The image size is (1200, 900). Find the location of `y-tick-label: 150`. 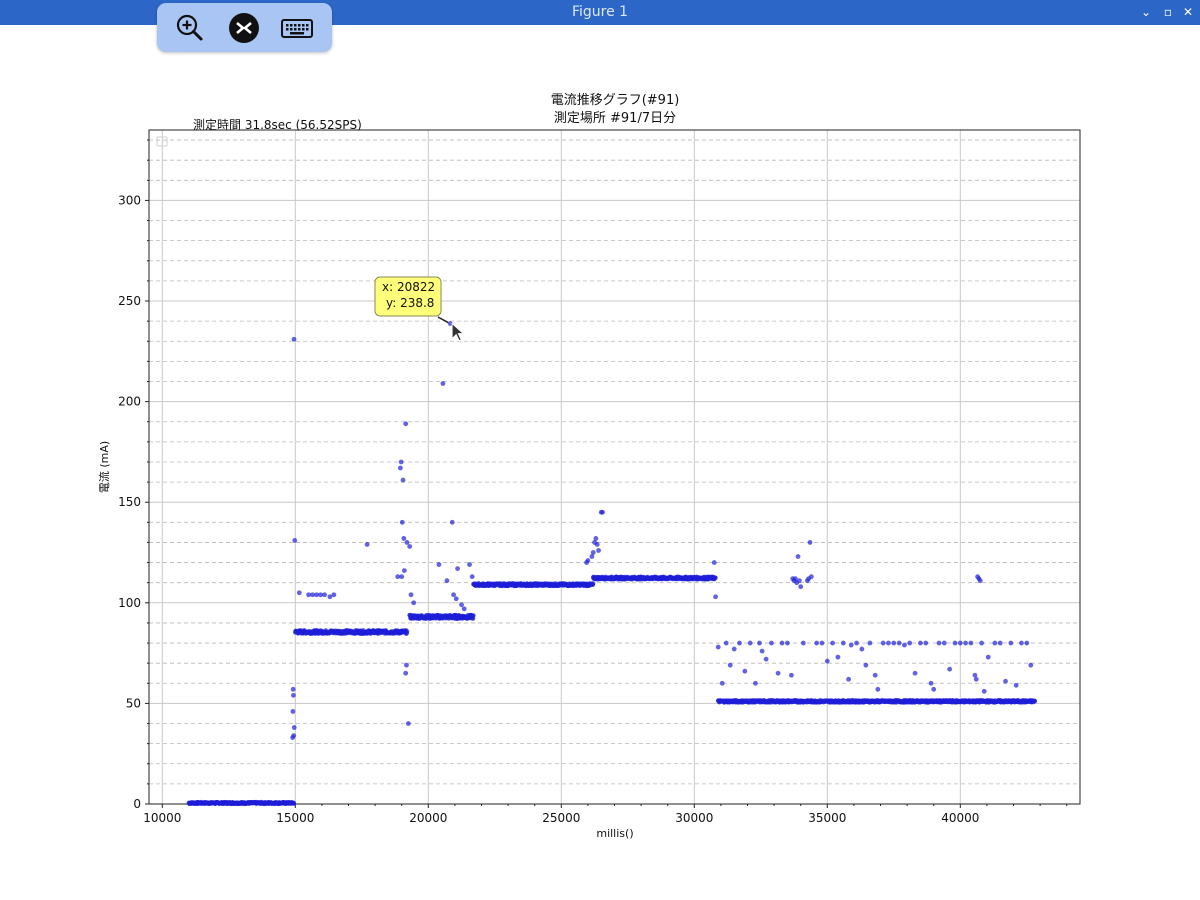

y-tick-label: 150 is located at coordinates (129, 502).